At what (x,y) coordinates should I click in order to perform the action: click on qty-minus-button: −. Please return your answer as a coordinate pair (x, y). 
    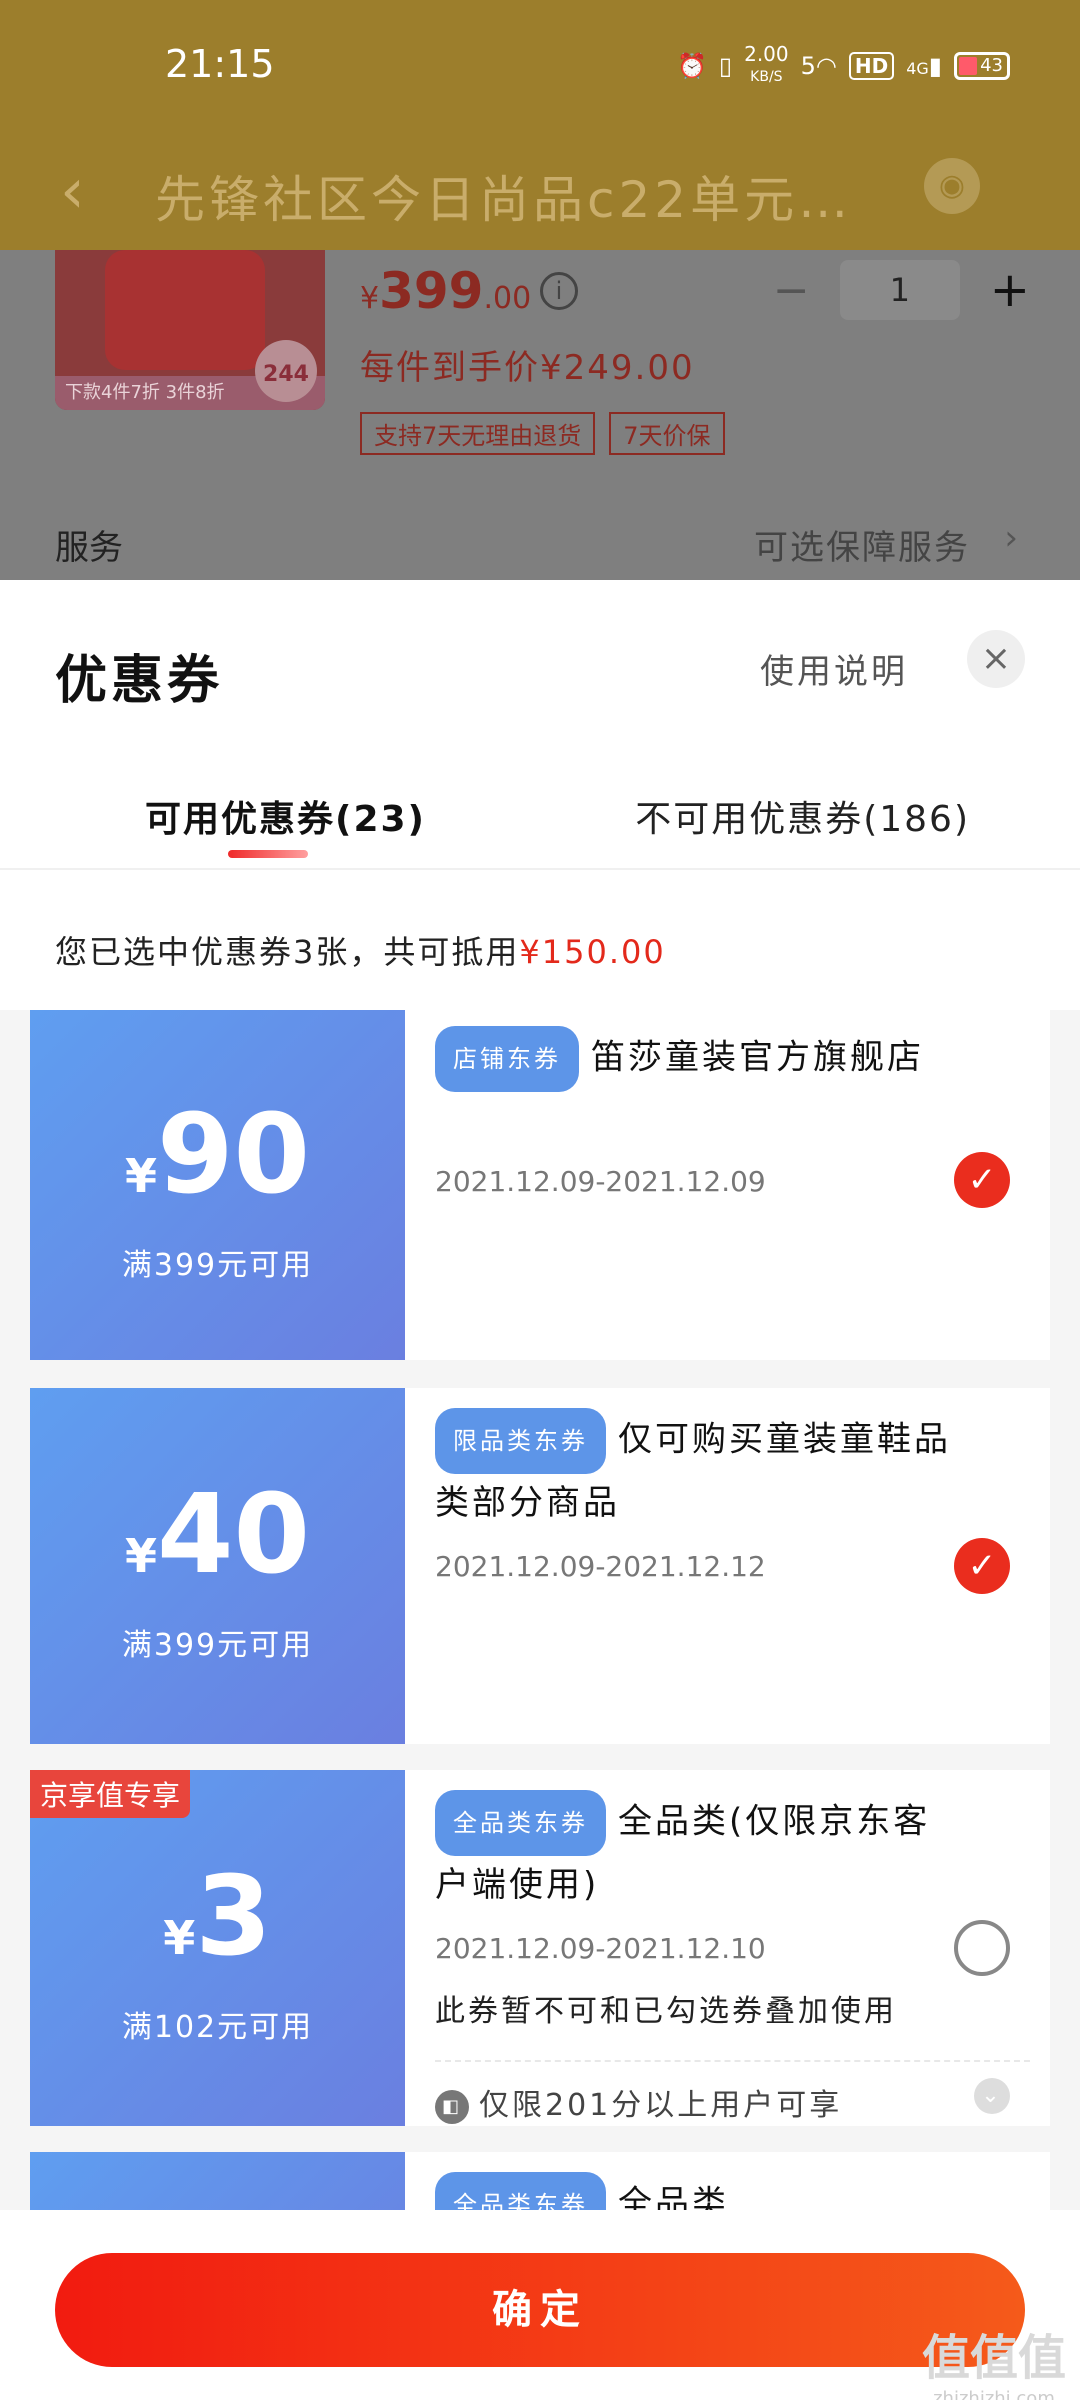
    Looking at the image, I should click on (791, 290).